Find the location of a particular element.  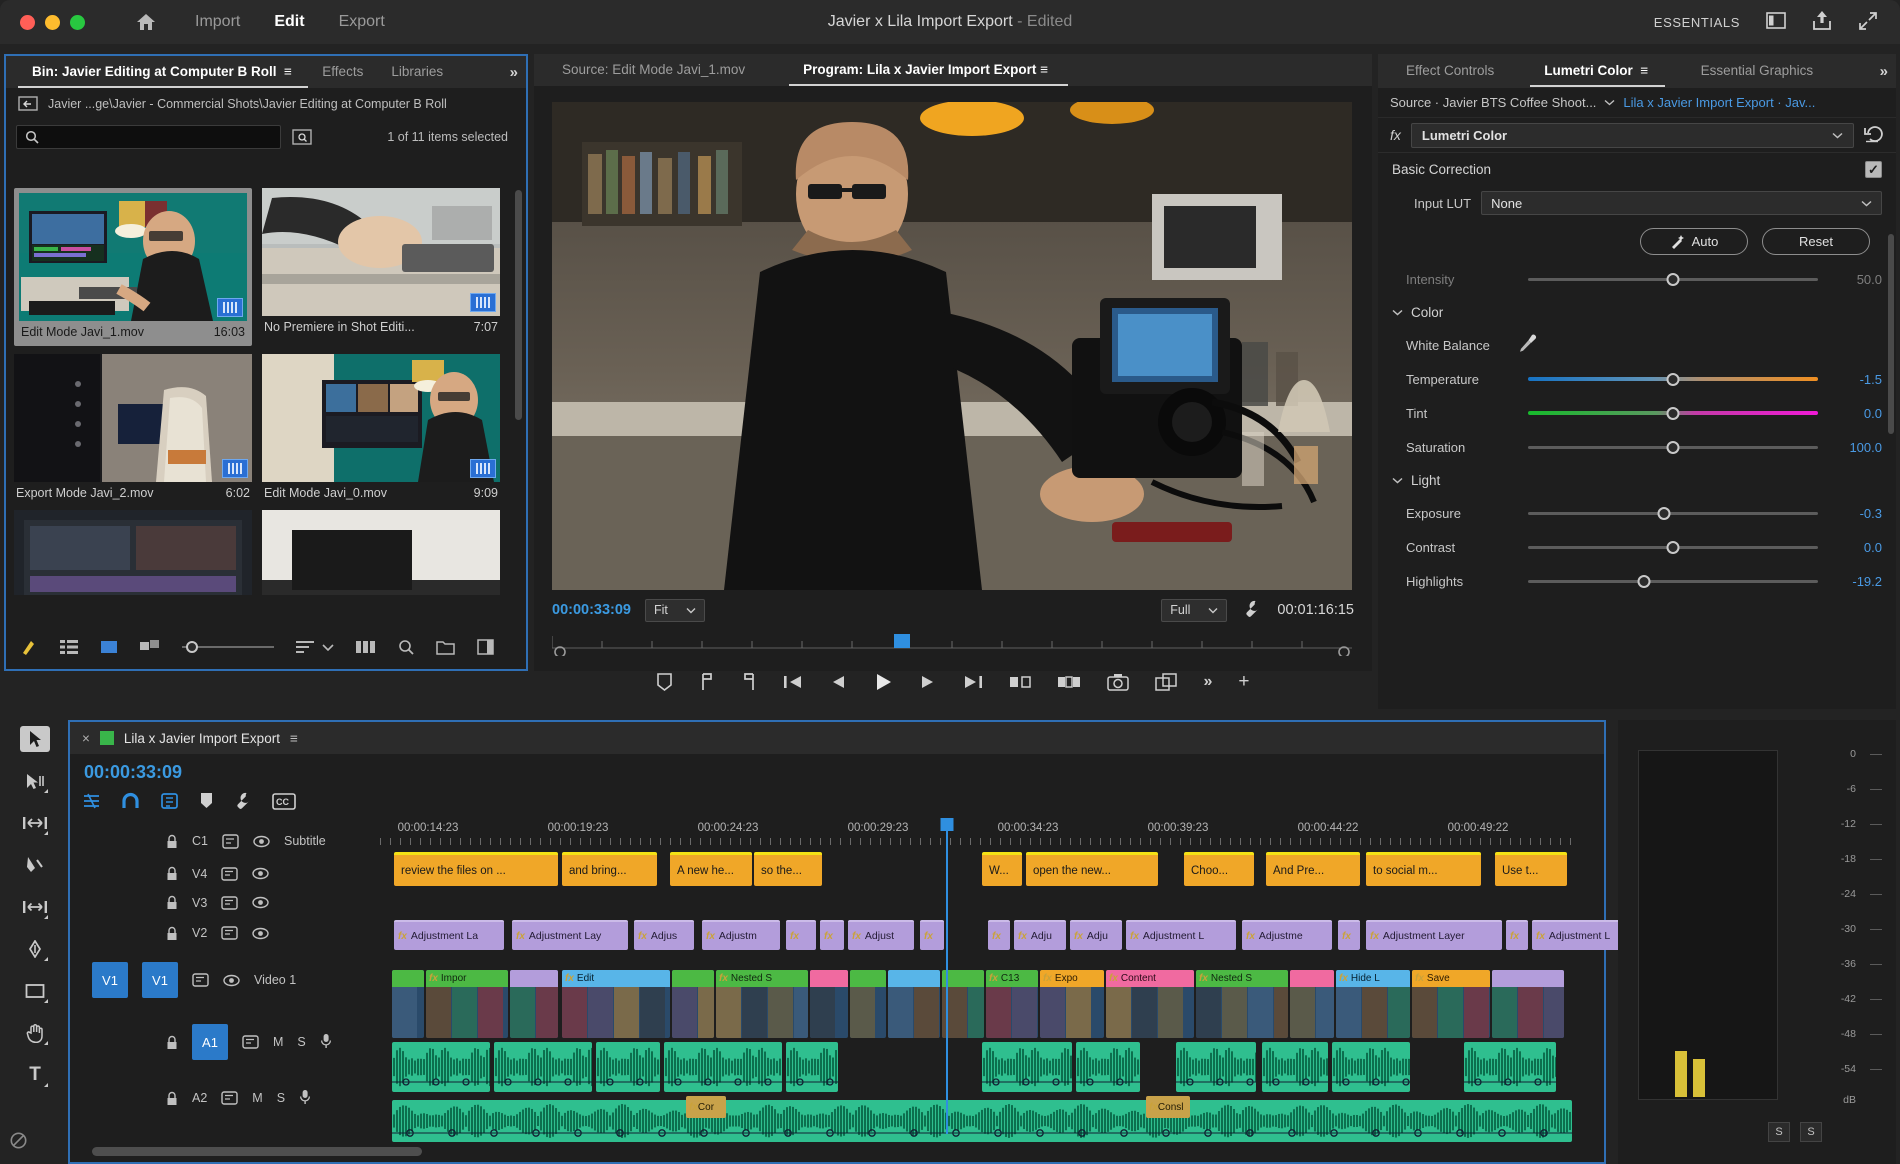

param-value: -1.5 is located at coordinates (1855, 379).